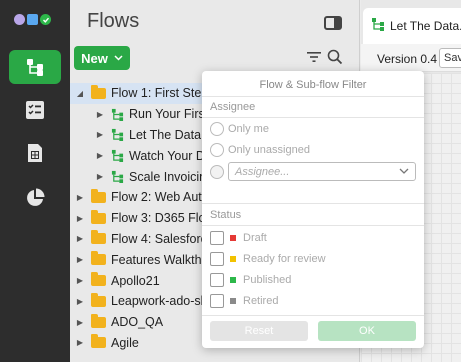 This screenshot has height=362, width=461. I want to click on save-button: Save, so click(450, 58).